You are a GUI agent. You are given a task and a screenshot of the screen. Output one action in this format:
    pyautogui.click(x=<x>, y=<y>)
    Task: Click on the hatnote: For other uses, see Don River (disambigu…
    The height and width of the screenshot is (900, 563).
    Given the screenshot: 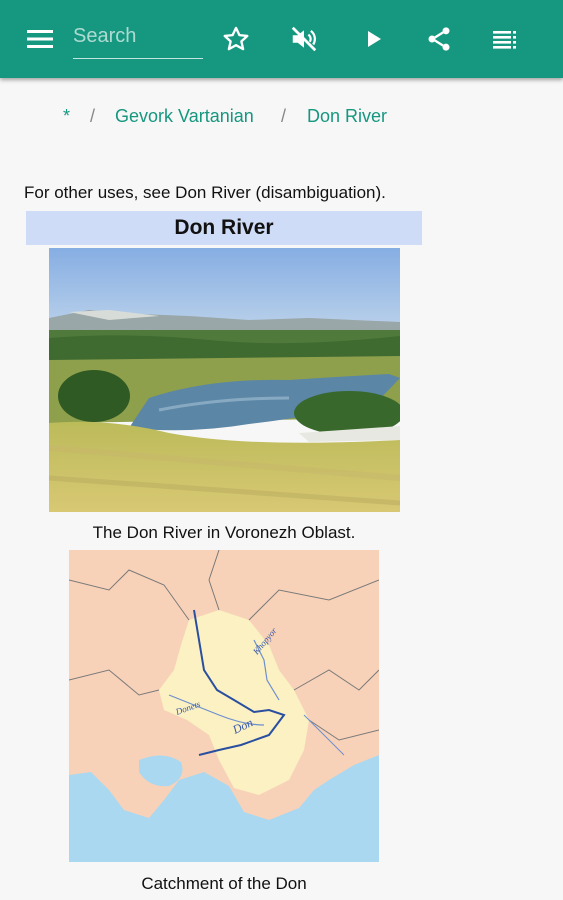 What is the action you would take?
    pyautogui.click(x=205, y=193)
    